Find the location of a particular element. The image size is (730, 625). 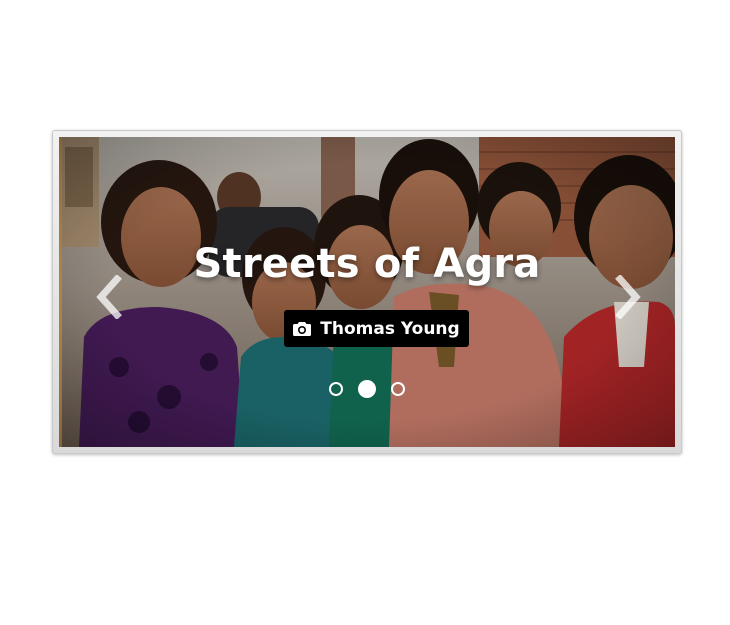

photo-credit-badge: Thomas Young is located at coordinates (376, 328).